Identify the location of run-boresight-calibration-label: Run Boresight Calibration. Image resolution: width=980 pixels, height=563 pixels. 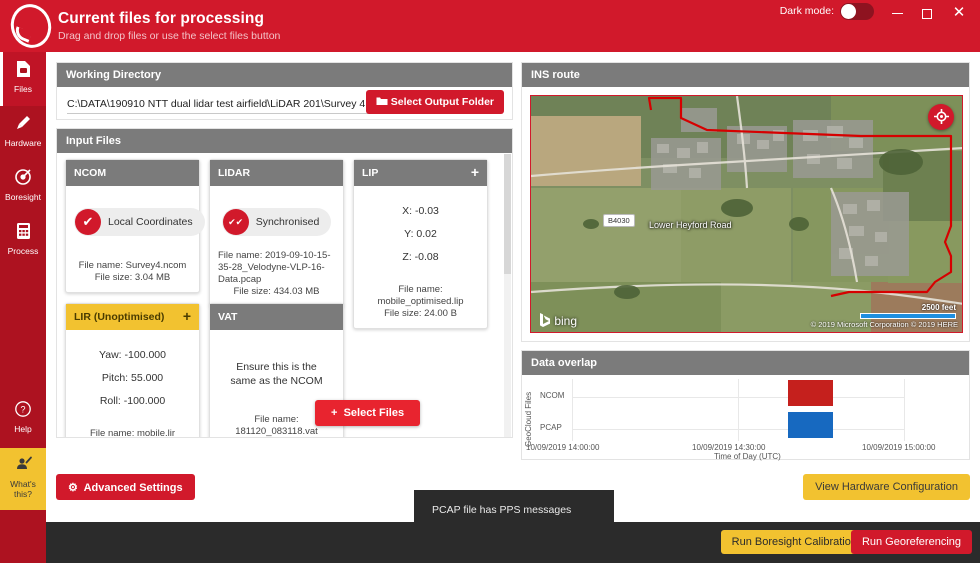
(794, 542).